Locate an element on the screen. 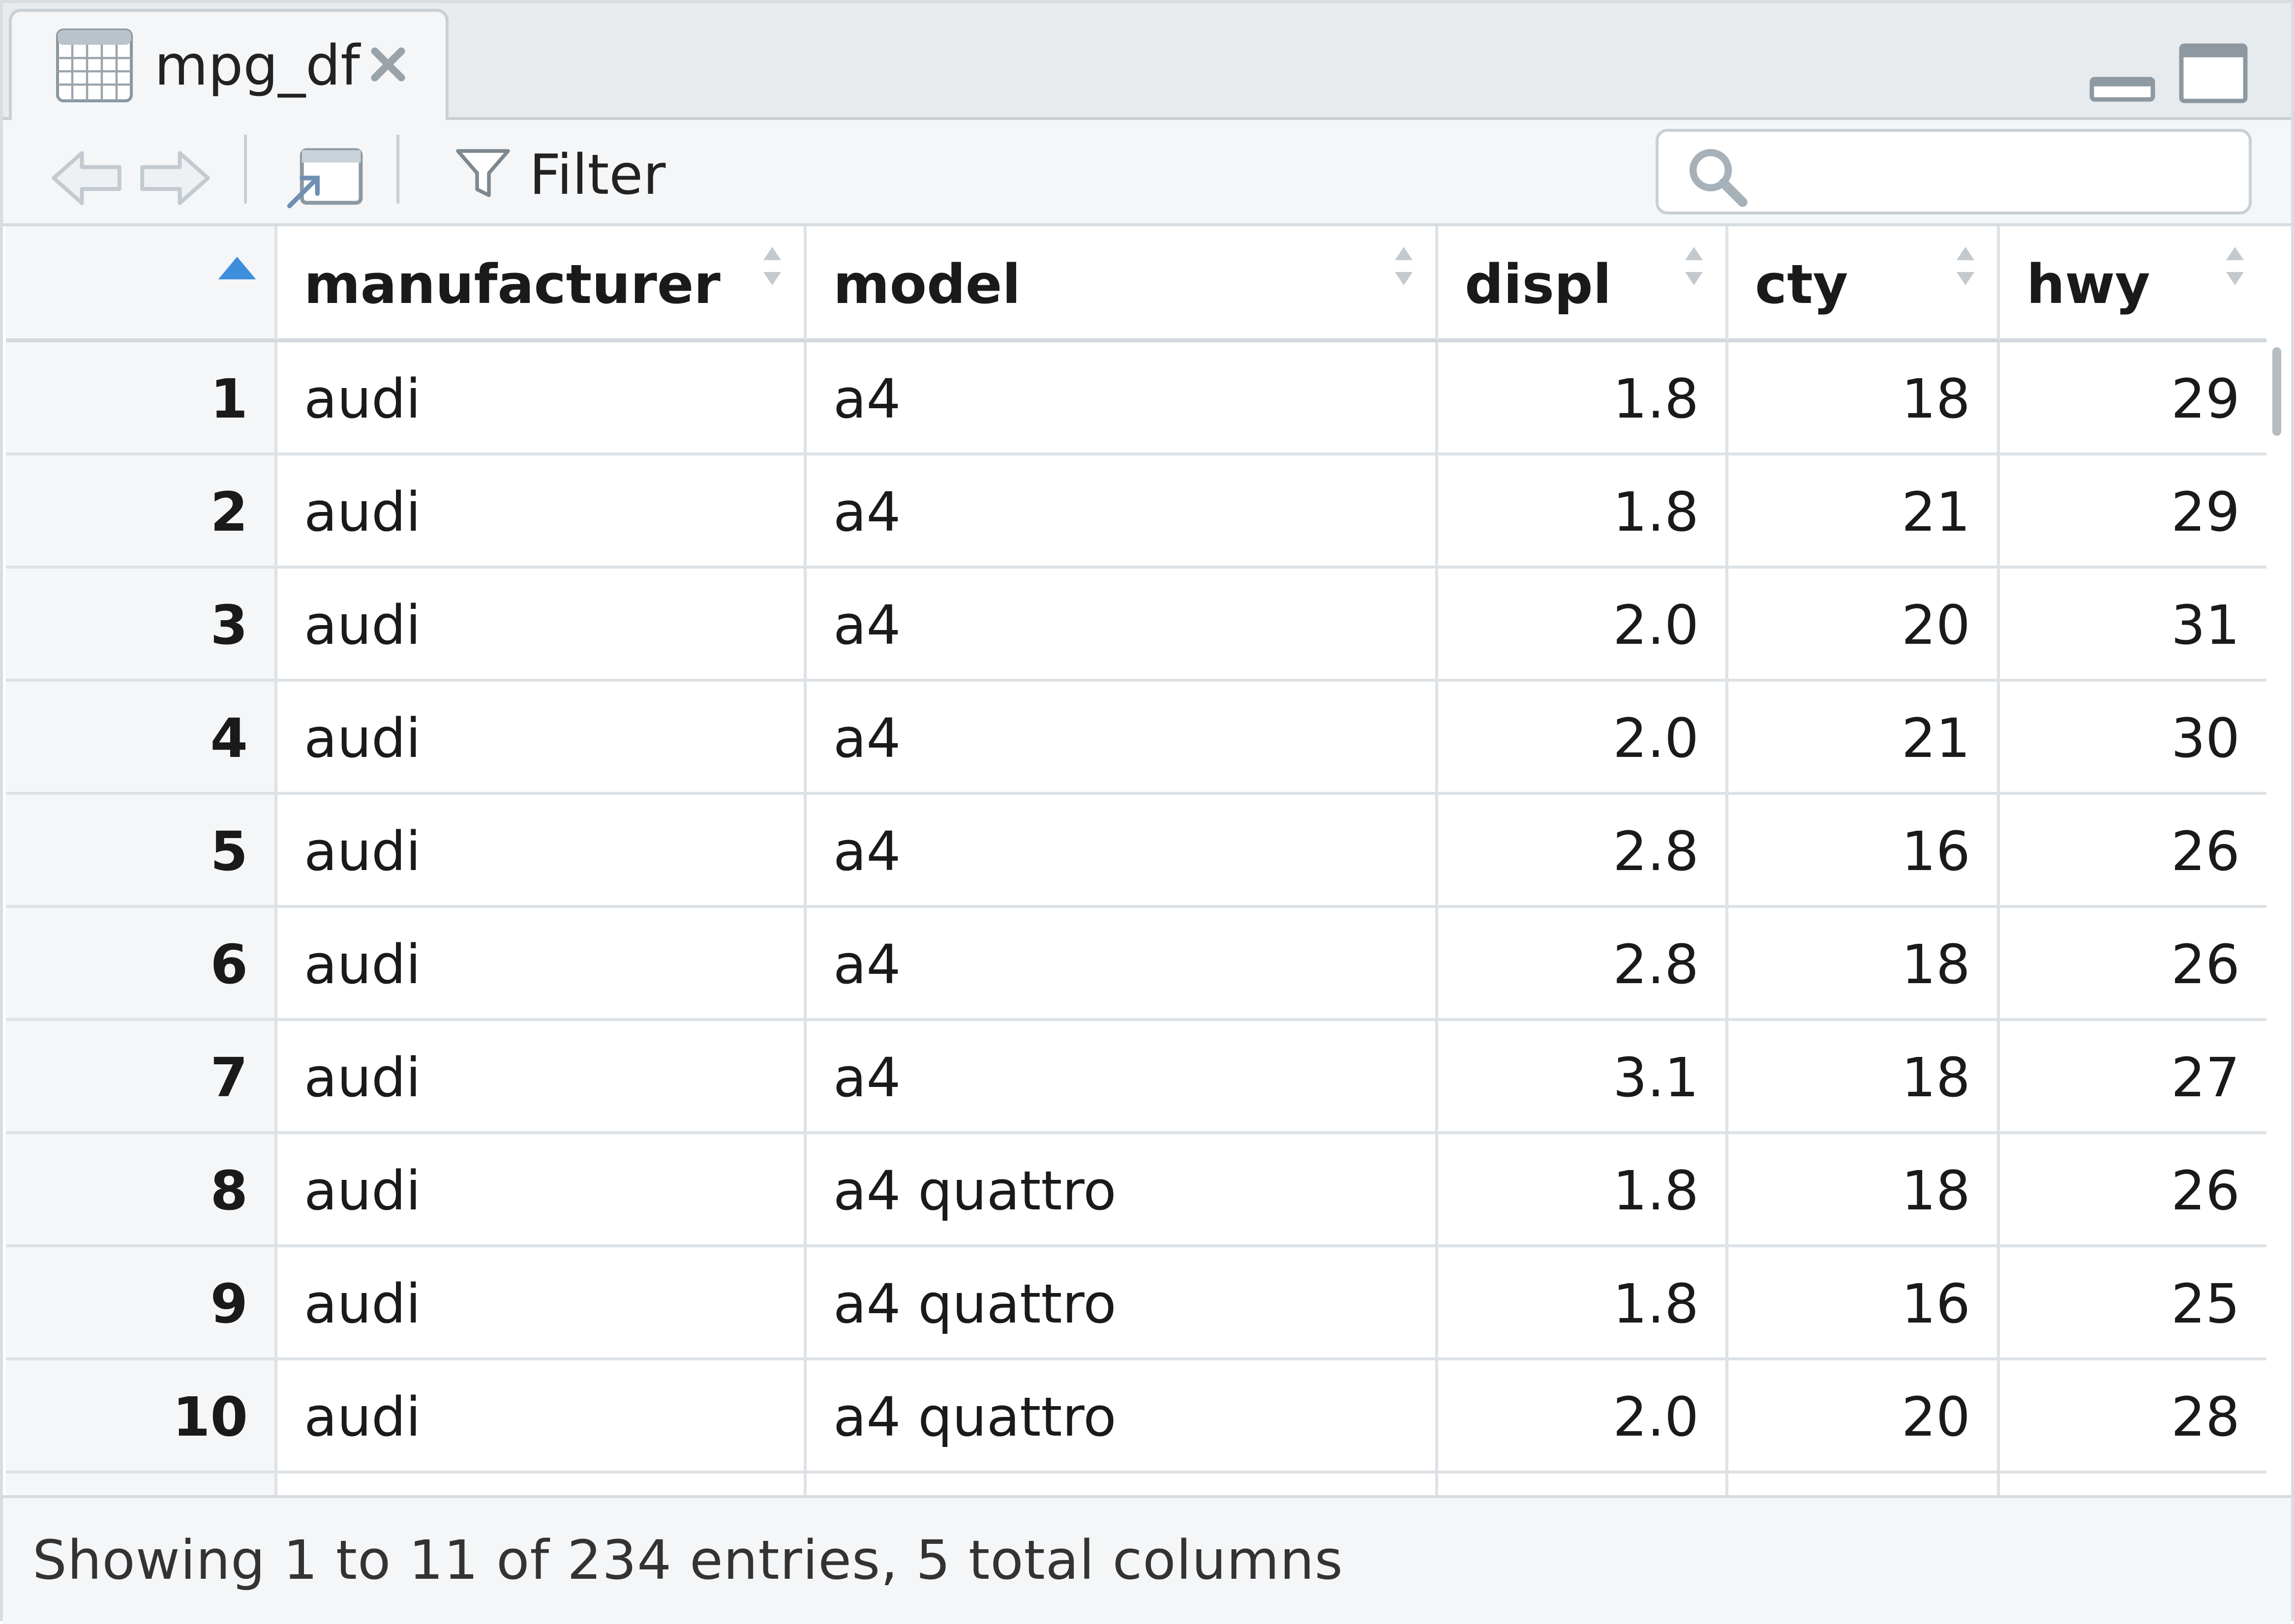 This screenshot has width=2294, height=1624. column-header-label: model is located at coordinates (927, 284).